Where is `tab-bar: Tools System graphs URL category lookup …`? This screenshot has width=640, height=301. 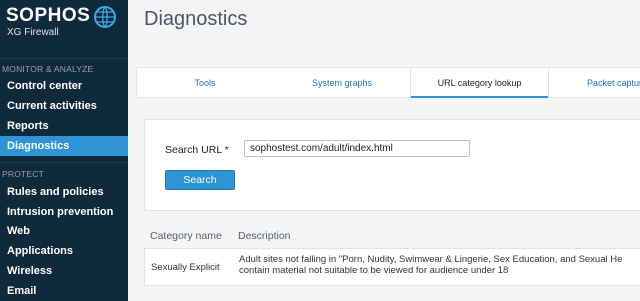
tab-bar: Tools System graphs URL category lookup … is located at coordinates (388, 82).